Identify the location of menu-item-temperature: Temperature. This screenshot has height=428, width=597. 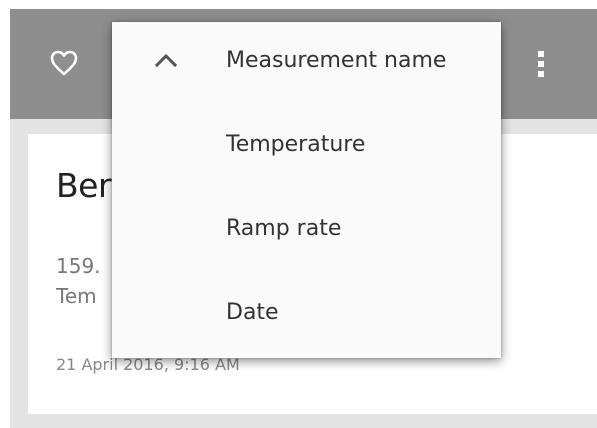
(306, 148).